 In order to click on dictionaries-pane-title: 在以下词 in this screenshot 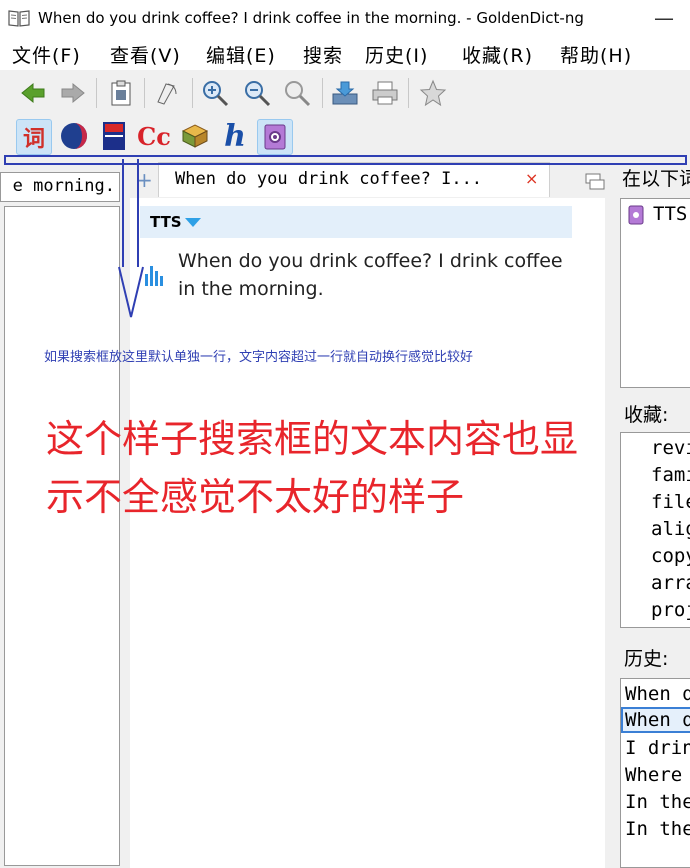, I will do `click(656, 179)`.